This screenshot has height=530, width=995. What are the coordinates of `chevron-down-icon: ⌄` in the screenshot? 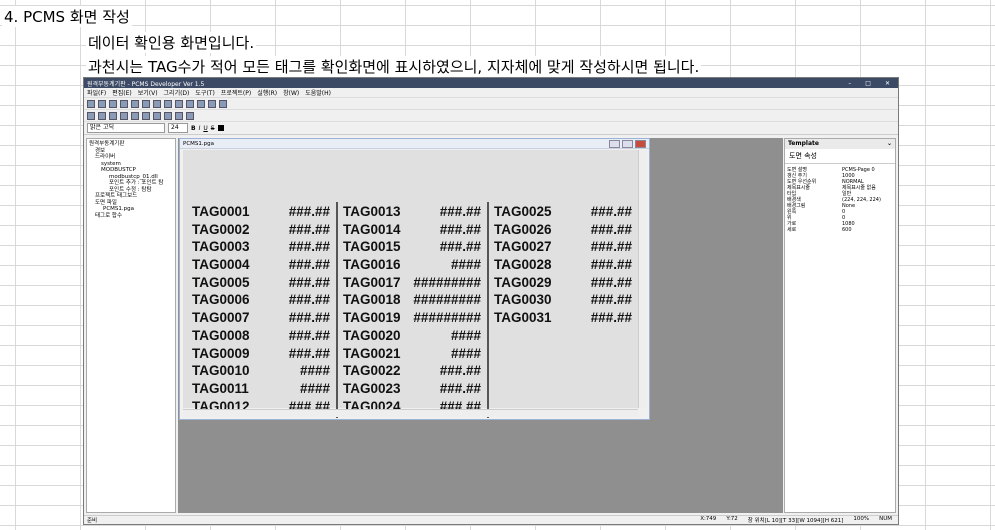 It's located at (891, 144).